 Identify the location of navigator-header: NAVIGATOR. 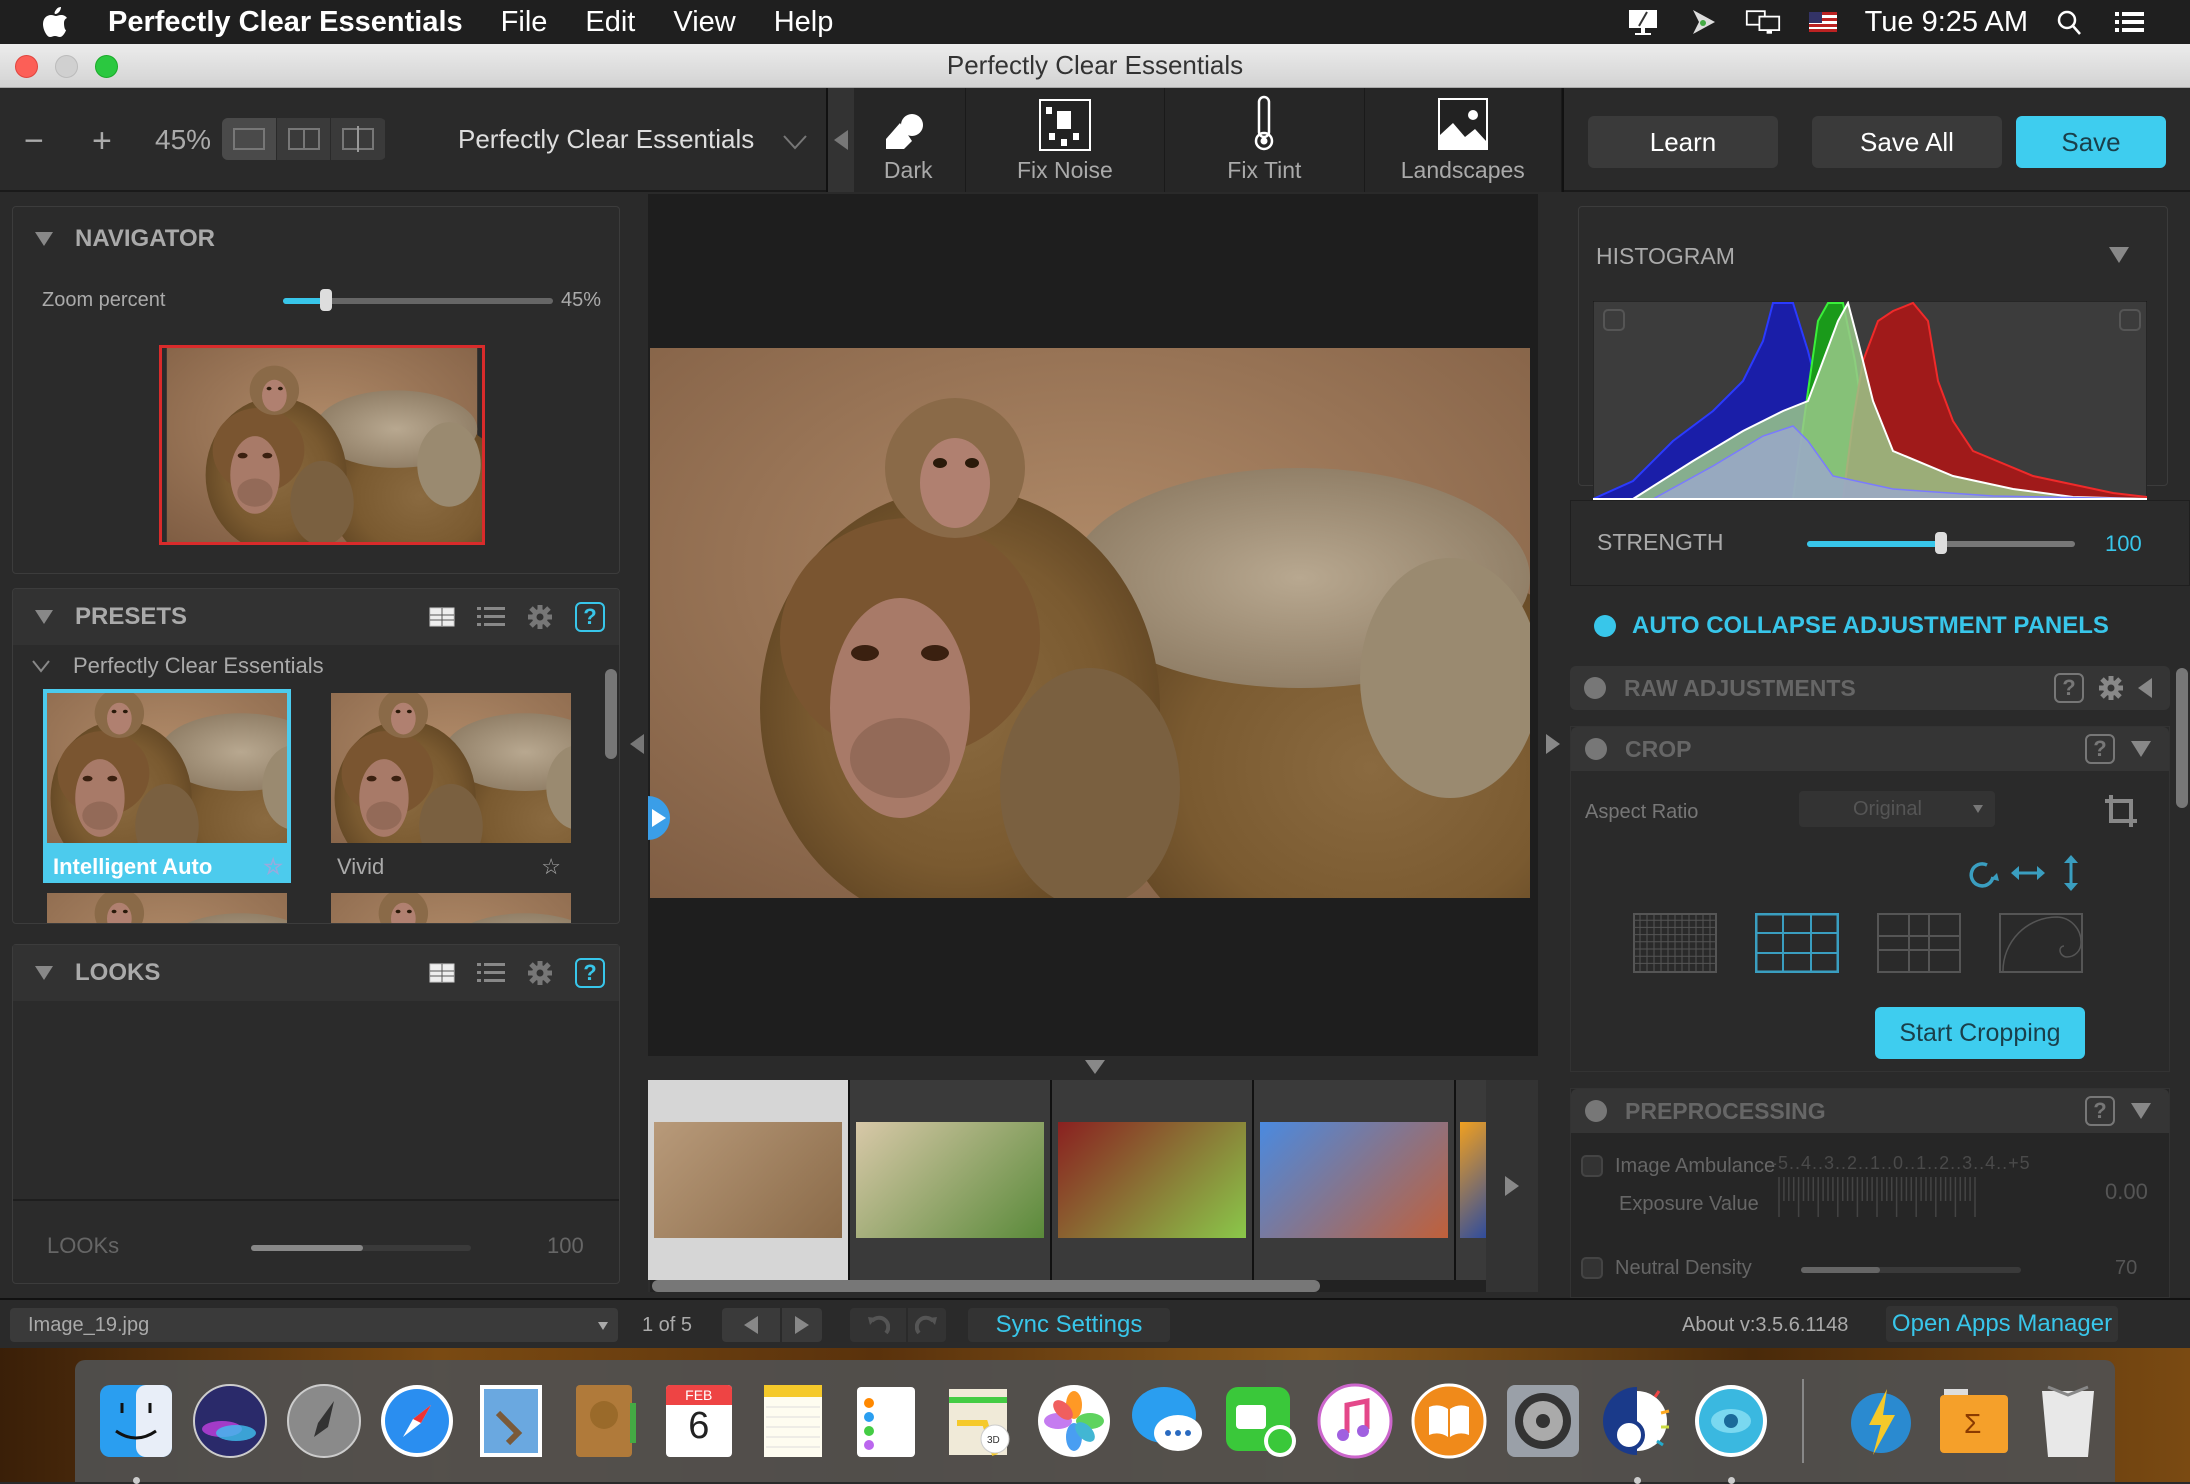
(316, 239).